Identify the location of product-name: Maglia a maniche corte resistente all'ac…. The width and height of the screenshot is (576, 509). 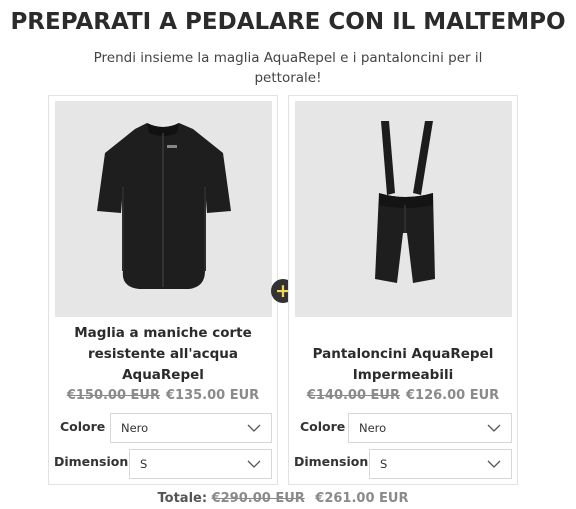
(163, 354).